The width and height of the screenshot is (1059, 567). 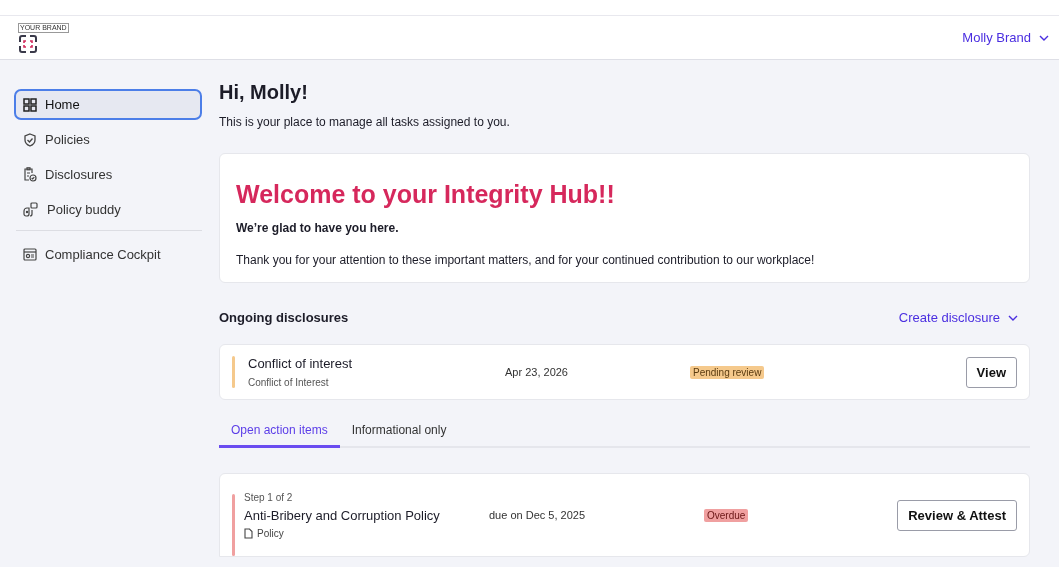 What do you see at coordinates (957, 515) in the screenshot?
I see `review-attest-button: Review & Attest` at bounding box center [957, 515].